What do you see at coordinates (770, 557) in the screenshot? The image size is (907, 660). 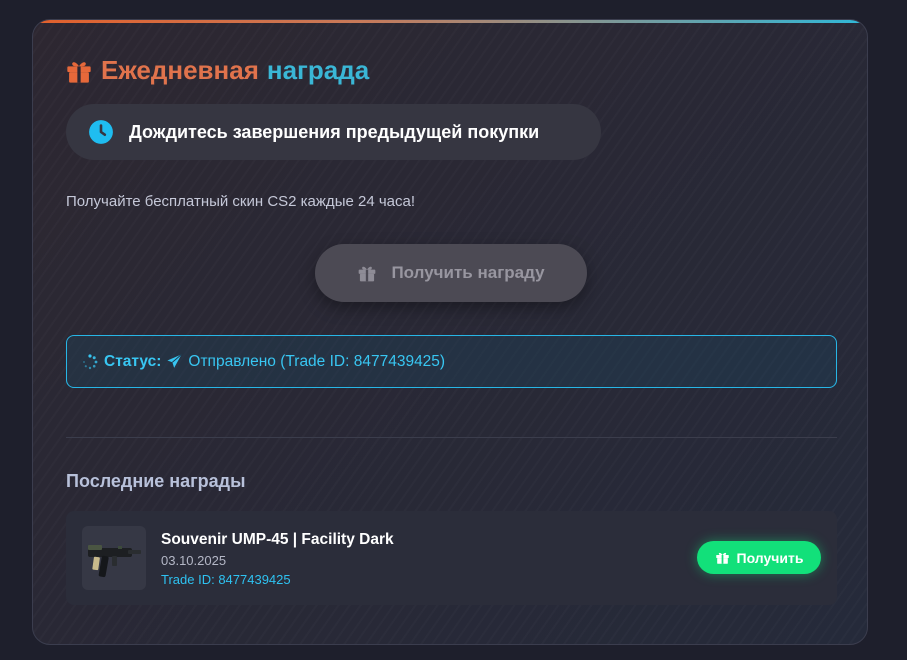 I see `get-reward-label: Получить` at bounding box center [770, 557].